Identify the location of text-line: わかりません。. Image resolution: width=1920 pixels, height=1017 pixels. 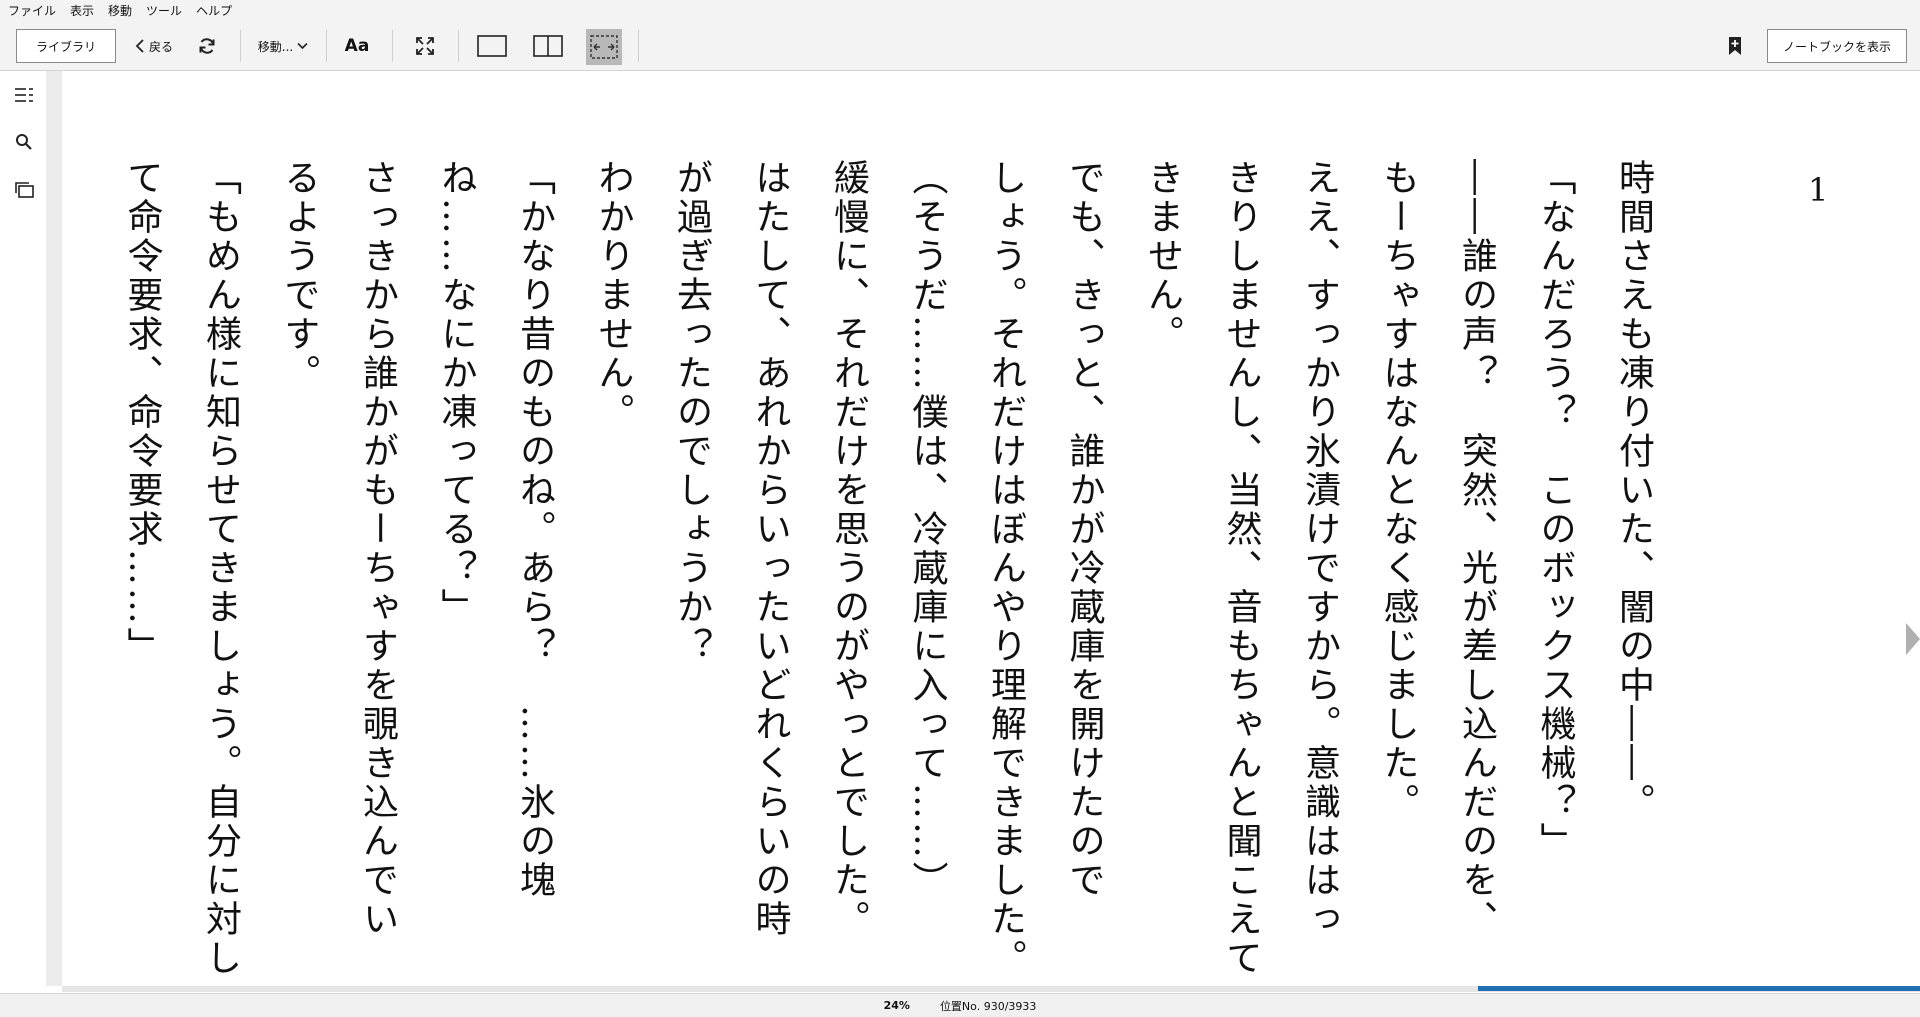
(613, 295).